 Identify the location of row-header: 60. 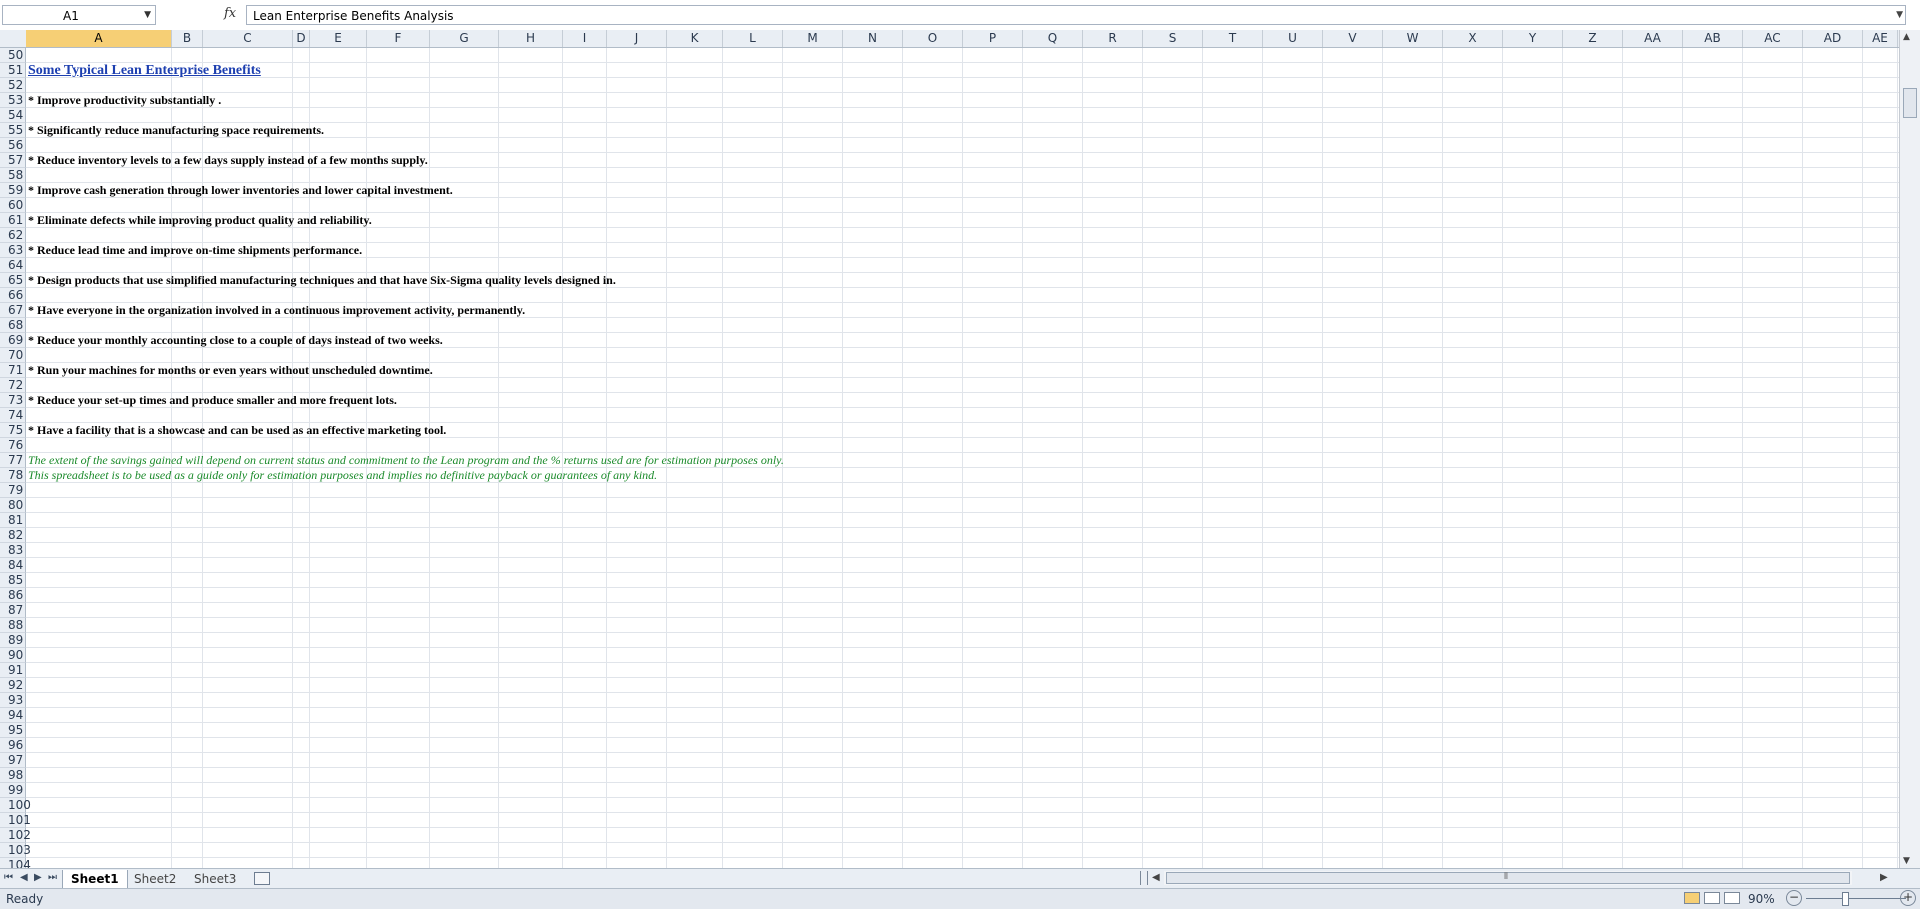
(13, 205).